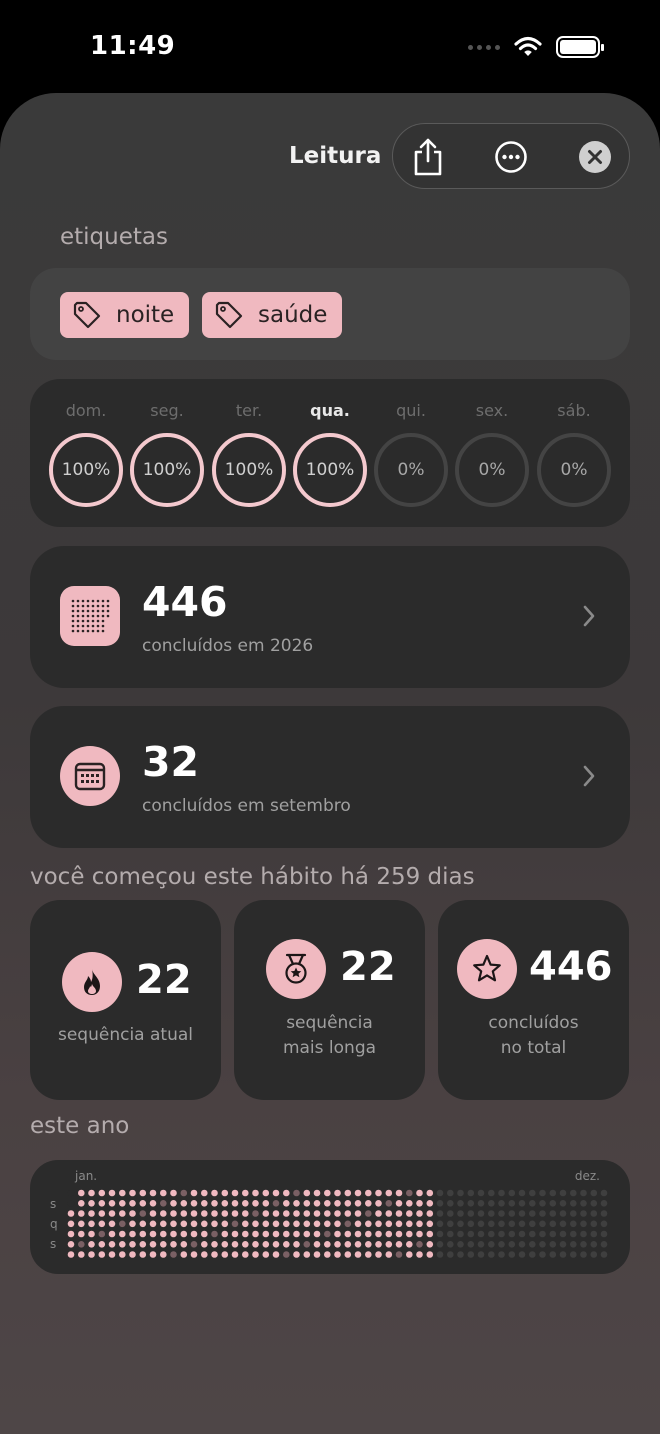 The width and height of the screenshot is (660, 1434). I want to click on tag-noite: noite, so click(124, 315).